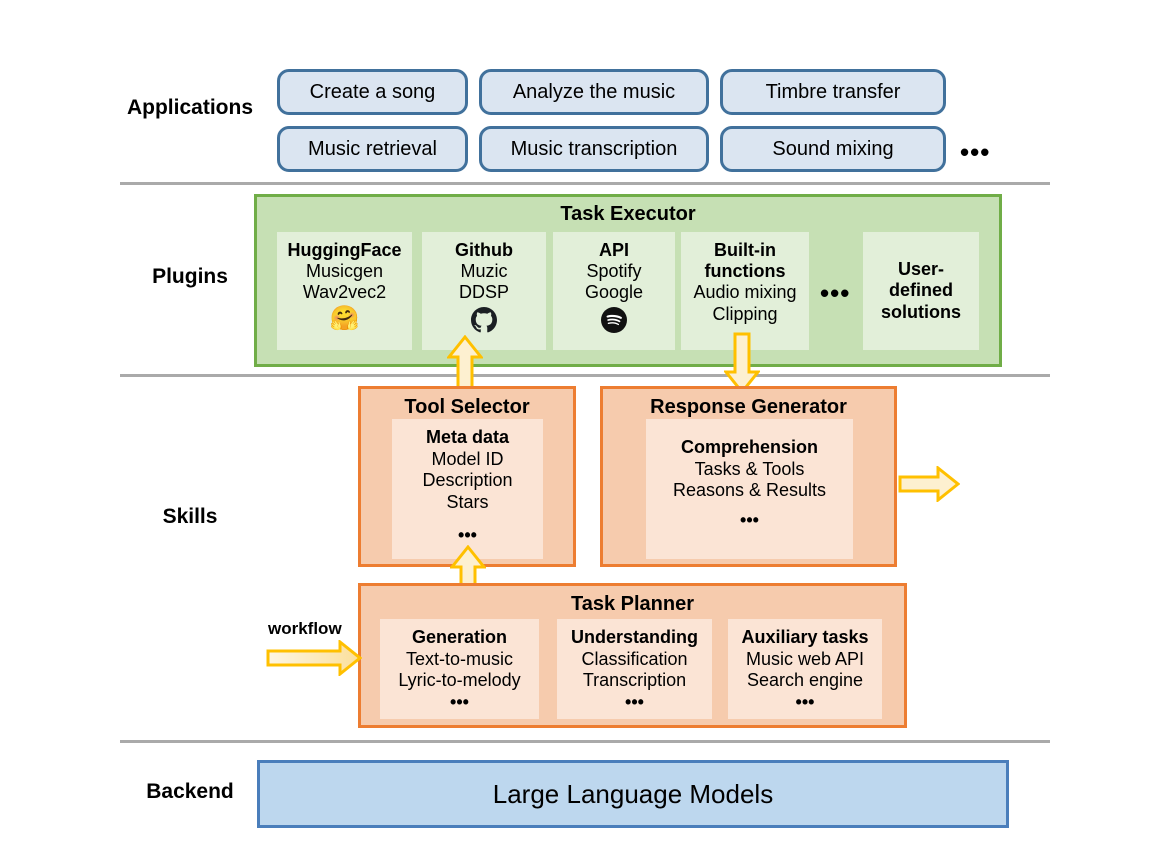 Image resolution: width=1152 pixels, height=864 pixels. I want to click on plugin-item: Google, so click(614, 292).